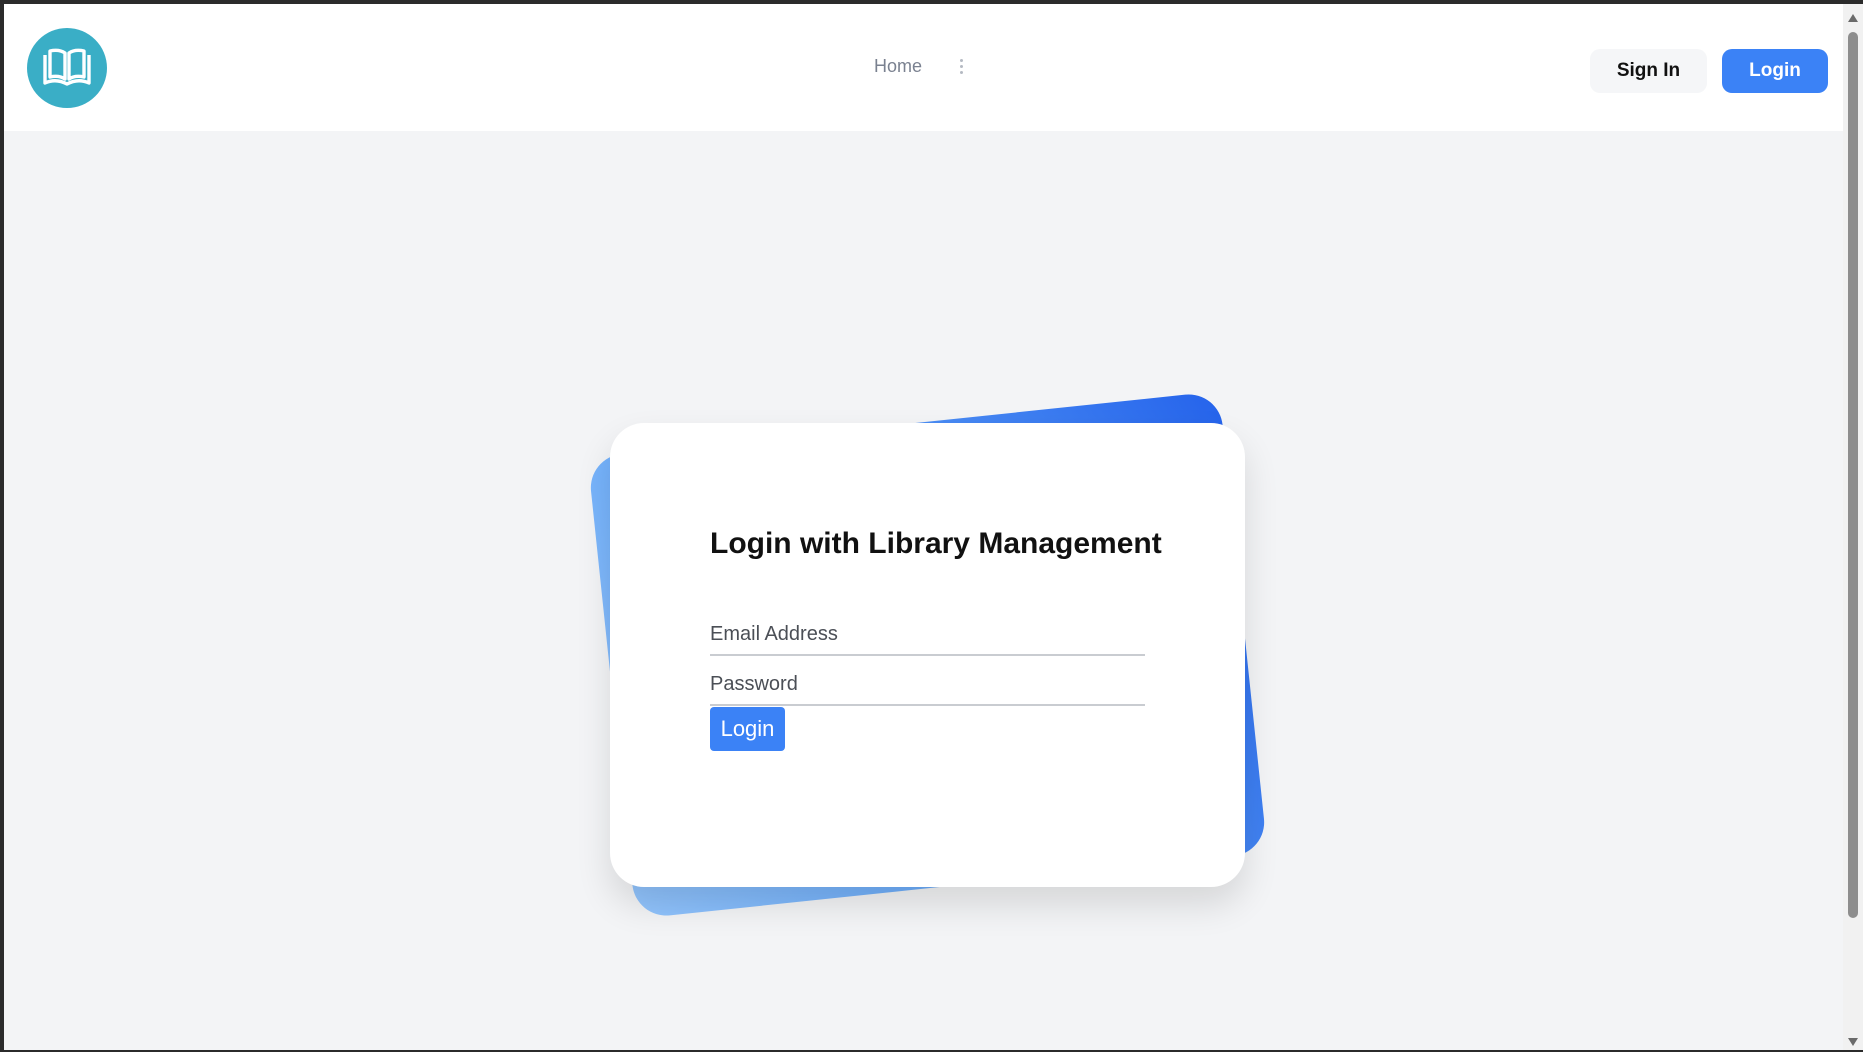  I want to click on vertical-scrollbar, so click(1853, 527).